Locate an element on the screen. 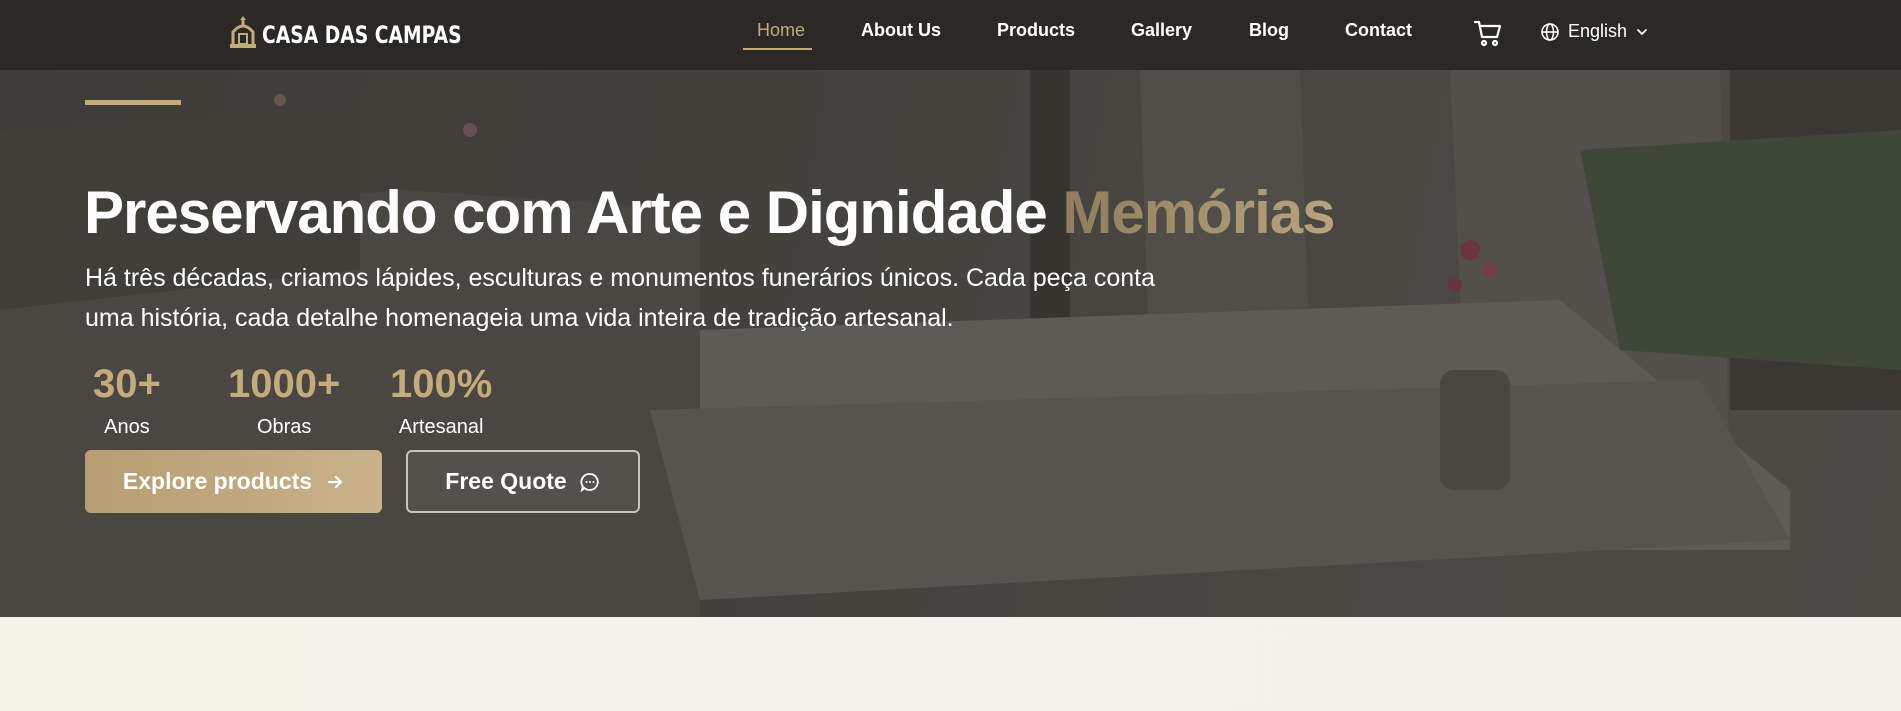 The width and height of the screenshot is (1901, 711). stat-handmade: 100% Artesanal is located at coordinates (441, 401).